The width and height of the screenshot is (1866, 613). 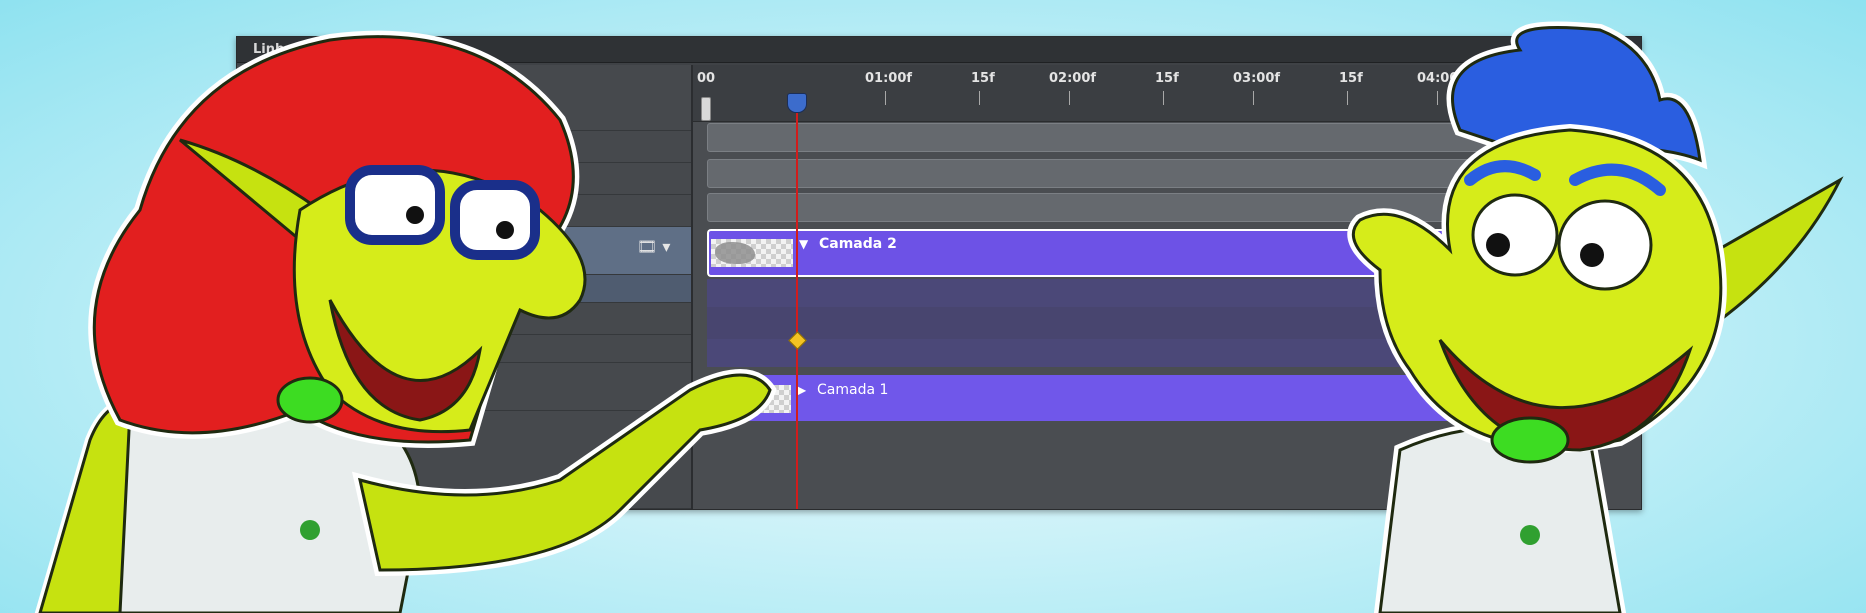 What do you see at coordinates (858, 244) in the screenshot?
I see `clip-label: Camada 2` at bounding box center [858, 244].